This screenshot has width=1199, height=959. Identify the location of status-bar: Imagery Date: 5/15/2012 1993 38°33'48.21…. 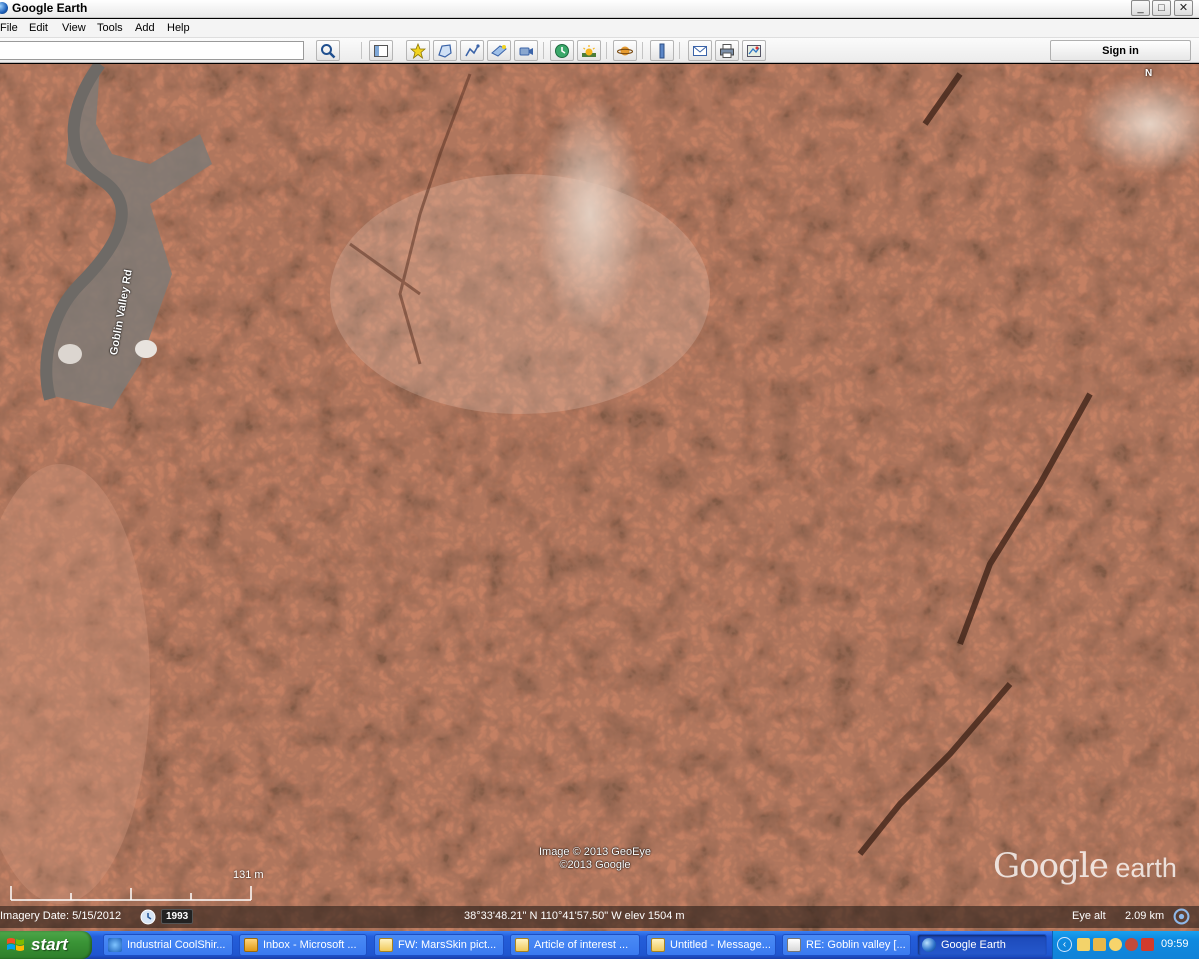
(599, 917).